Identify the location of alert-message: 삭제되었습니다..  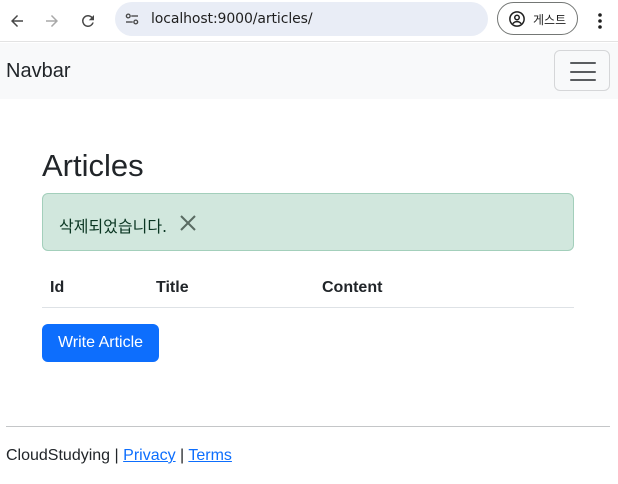
(113, 226).